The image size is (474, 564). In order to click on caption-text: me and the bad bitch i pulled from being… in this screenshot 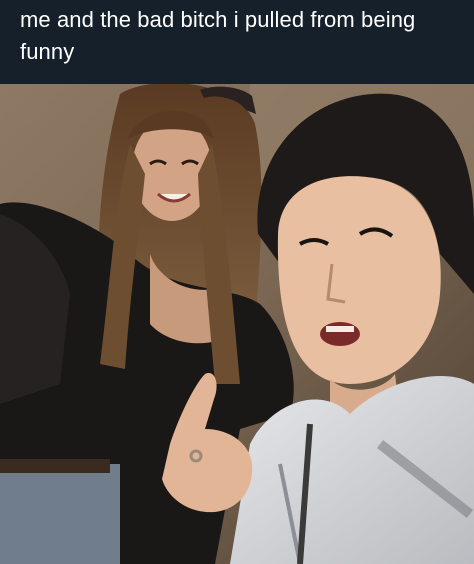, I will do `click(218, 35)`.